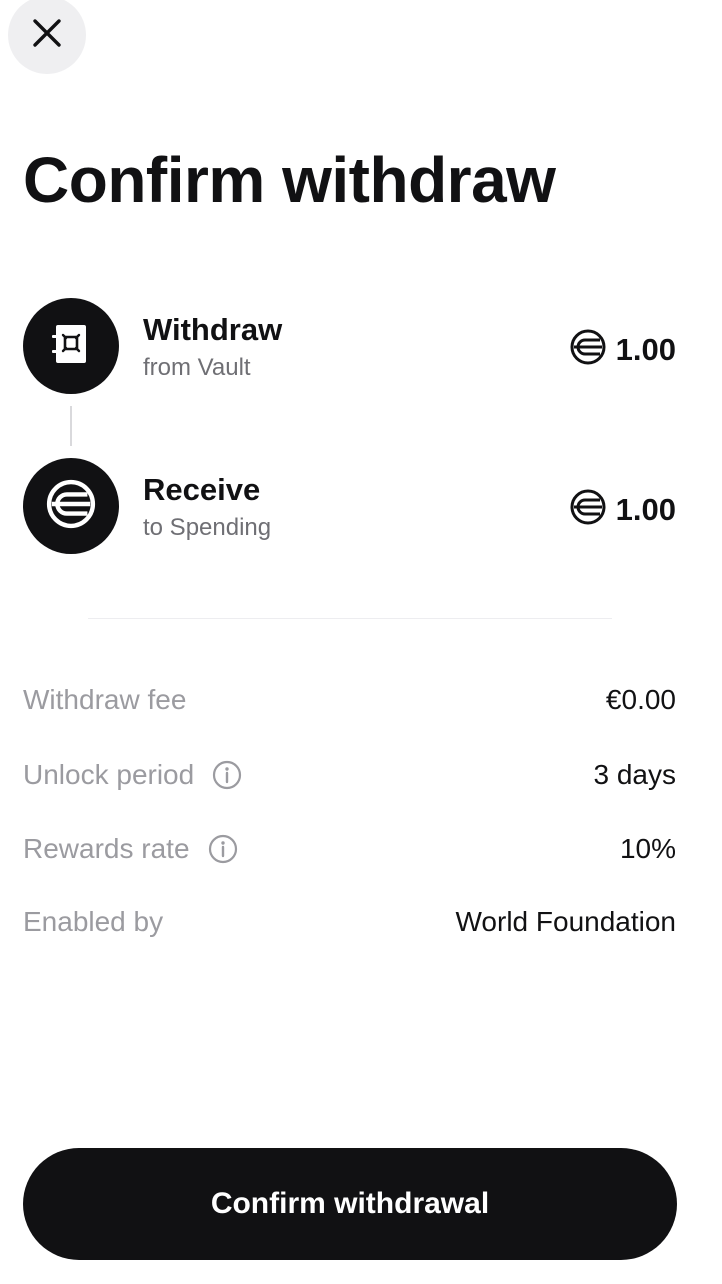 This screenshot has height=1284, width=722. Describe the element at coordinates (109, 774) in the screenshot. I see `unlock-period-label-text: Unlock period` at that location.